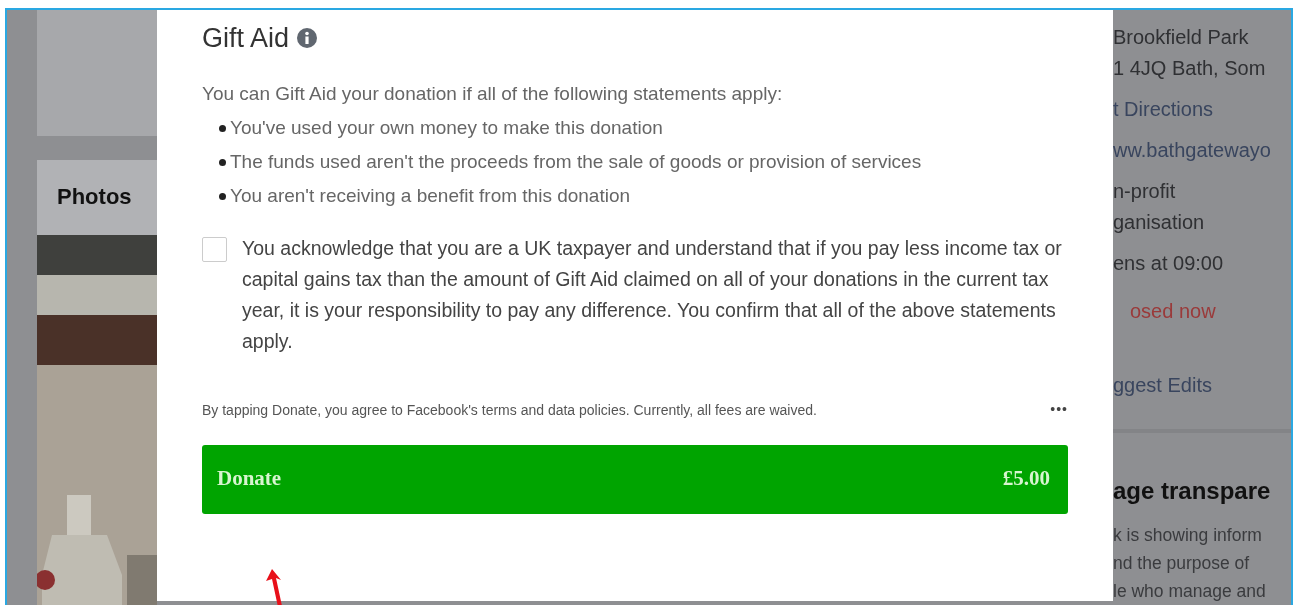  I want to click on status-text: osed now, so click(1173, 311).